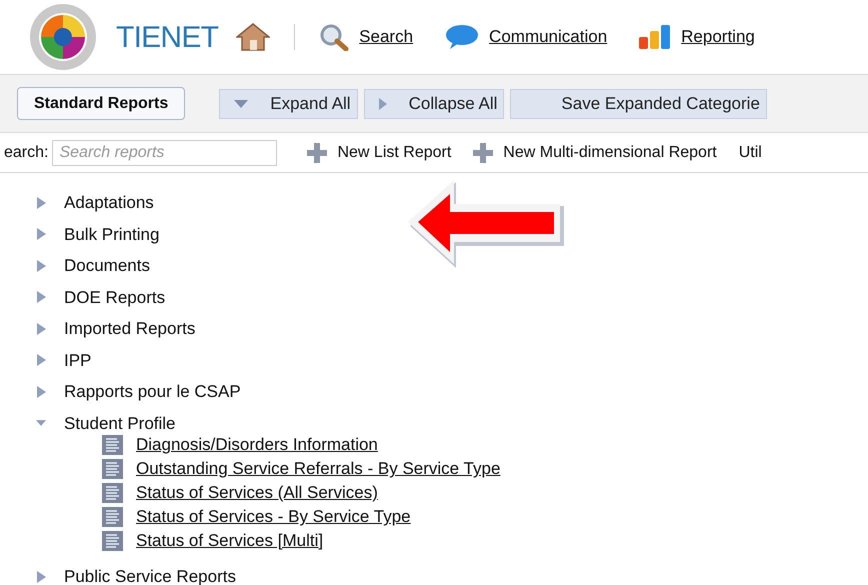  Describe the element at coordinates (318, 469) in the screenshot. I see `report-link: Outstanding Service Referrals - By Service Type` at that location.